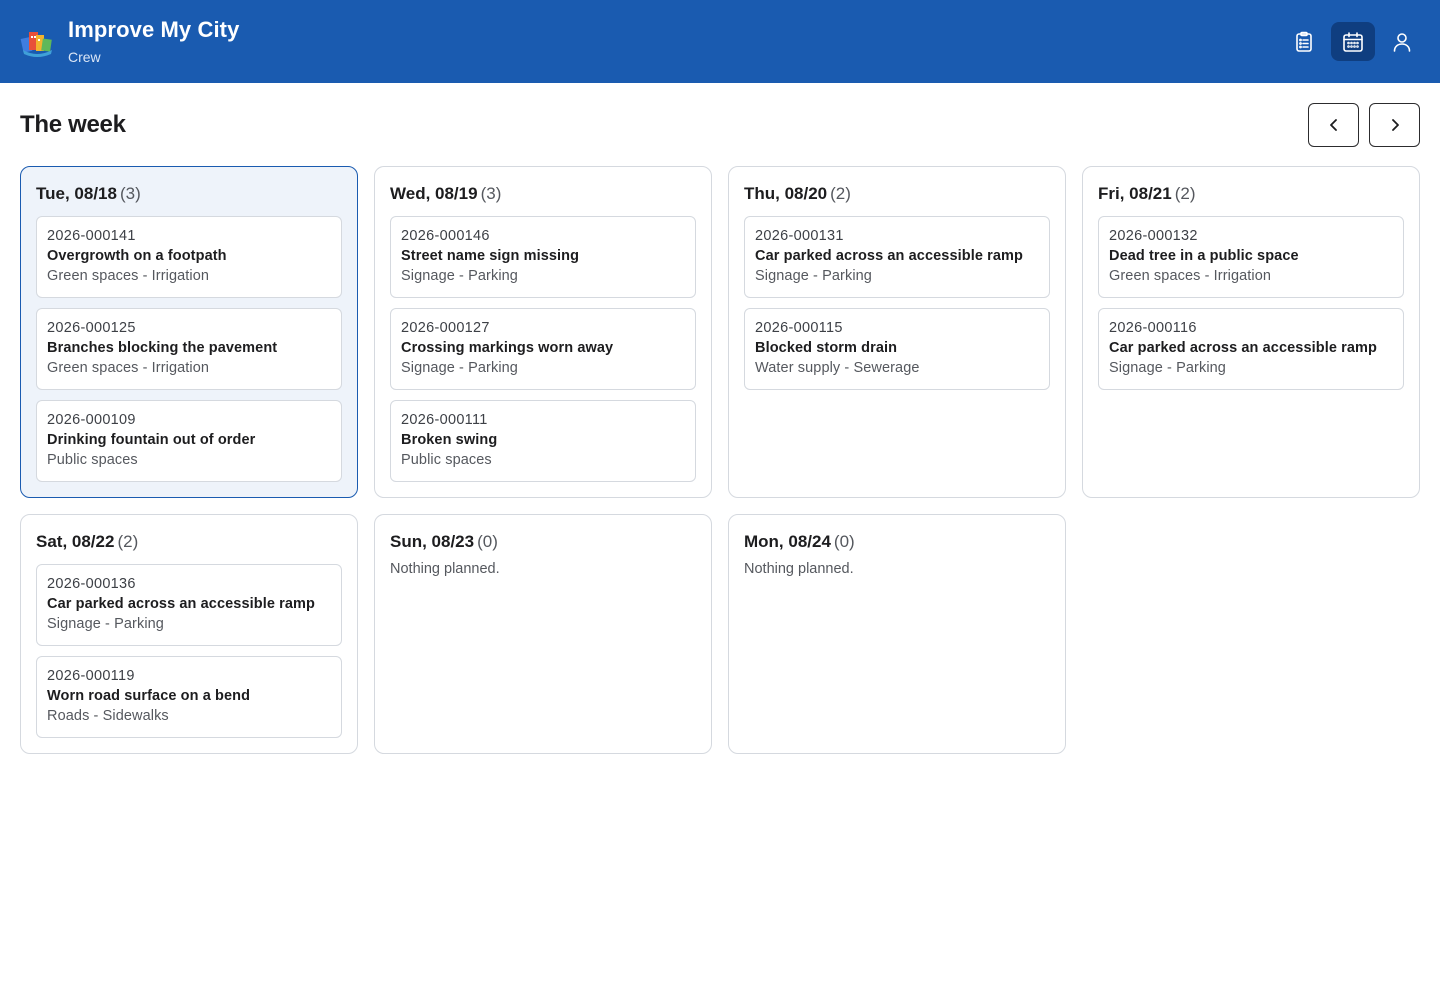 The image size is (1440, 1001). Describe the element at coordinates (799, 328) in the screenshot. I see `task-id: 2026-000115` at that location.